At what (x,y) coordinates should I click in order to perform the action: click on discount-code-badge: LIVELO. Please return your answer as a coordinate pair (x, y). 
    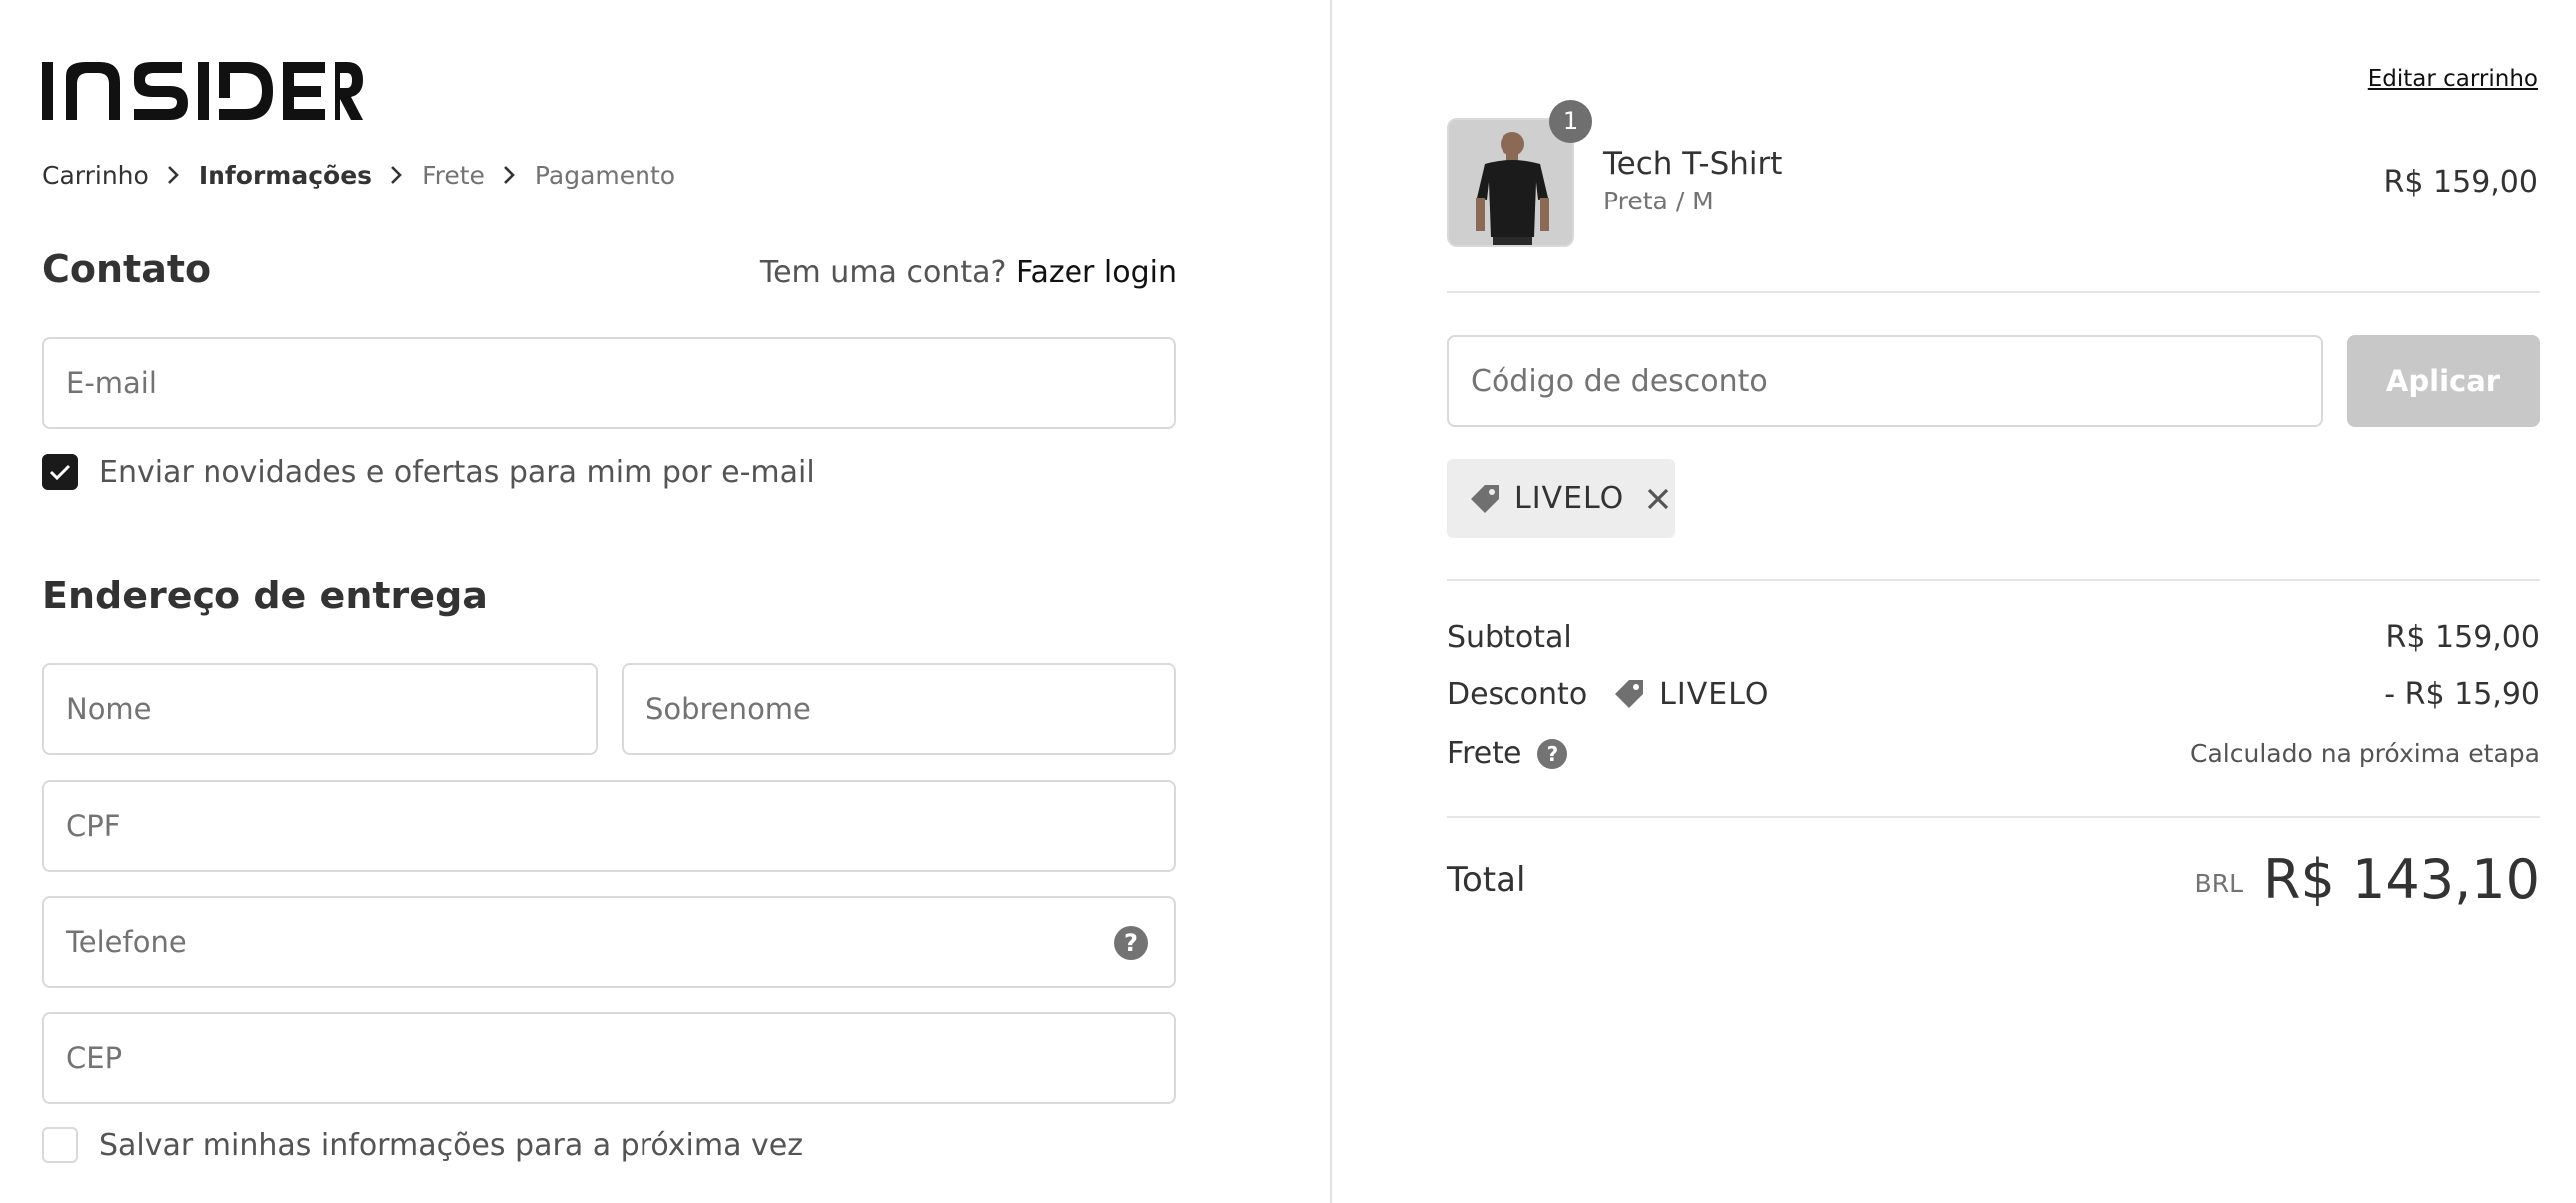
    Looking at the image, I should click on (1690, 694).